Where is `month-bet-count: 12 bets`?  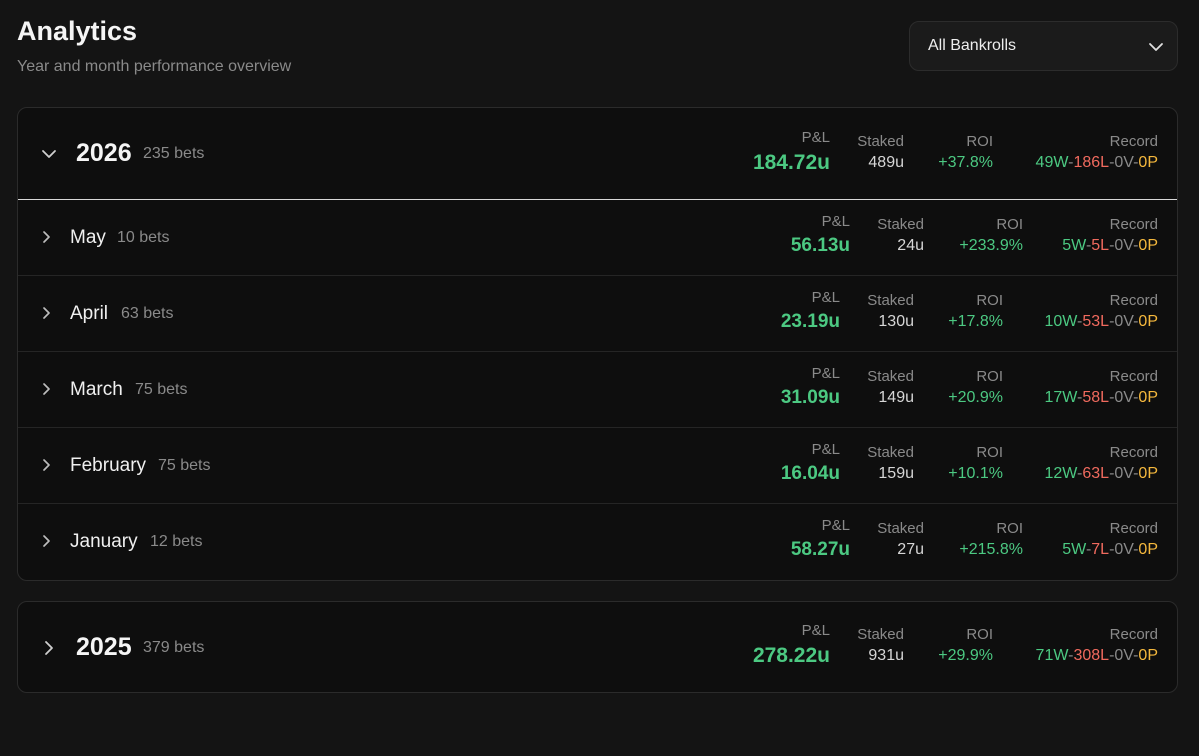 month-bet-count: 12 bets is located at coordinates (176, 541).